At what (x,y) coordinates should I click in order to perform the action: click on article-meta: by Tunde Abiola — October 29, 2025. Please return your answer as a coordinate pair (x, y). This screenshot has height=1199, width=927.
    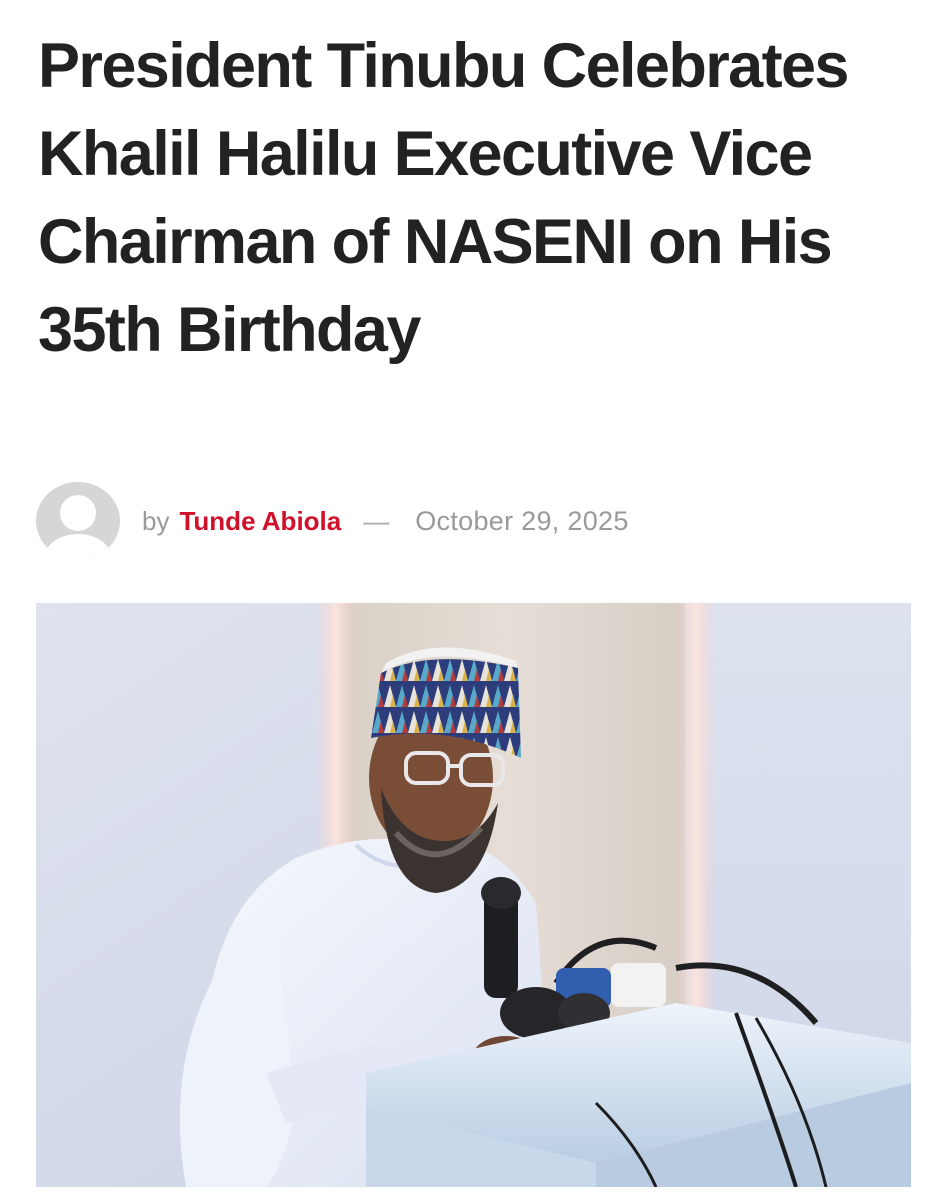
    Looking at the image, I should click on (332, 521).